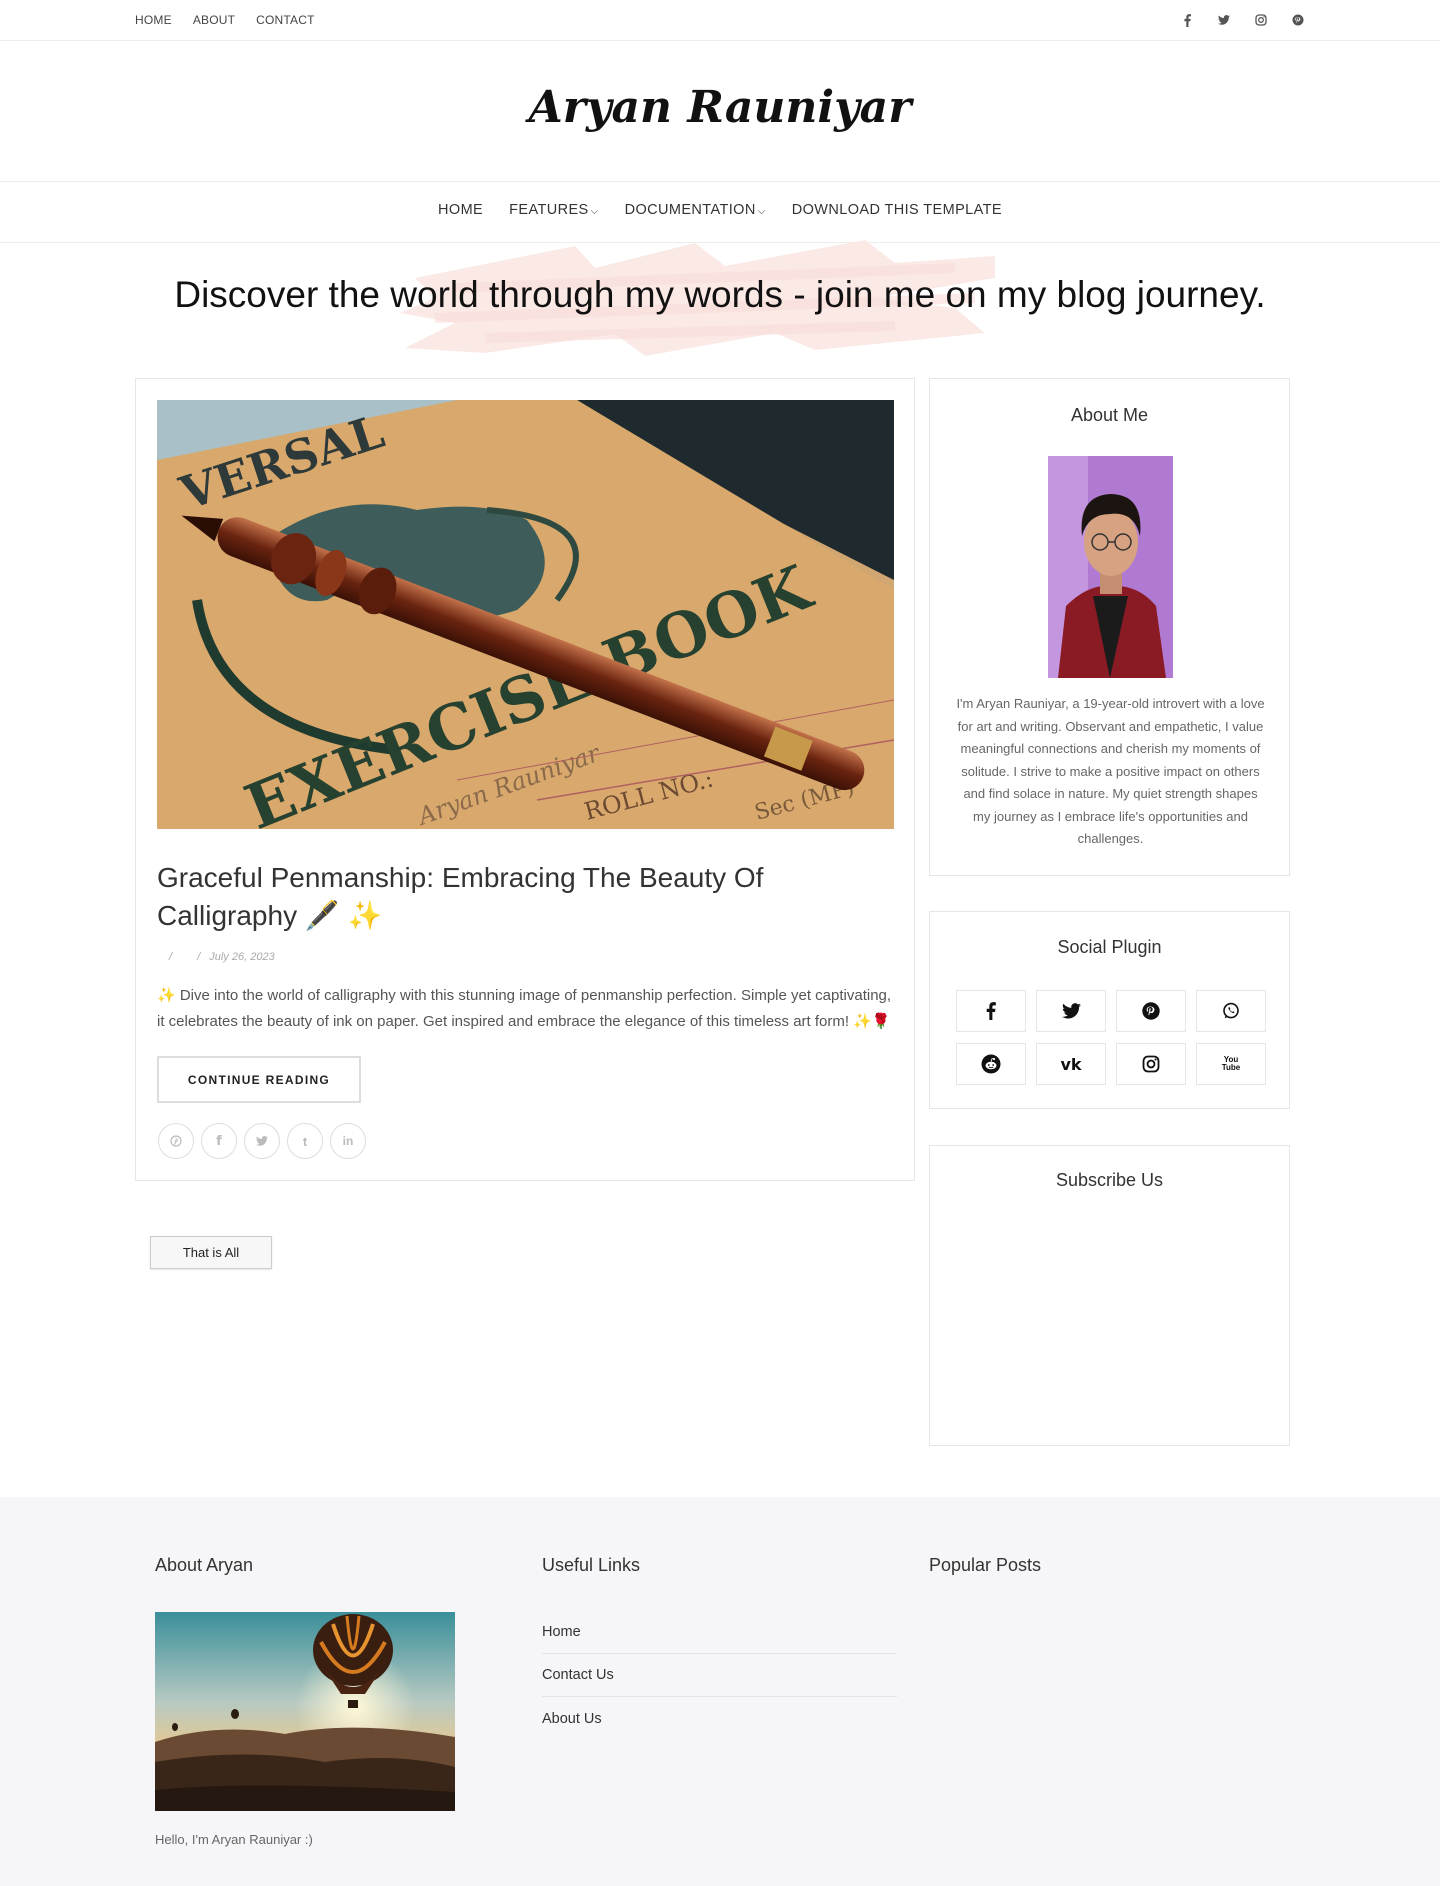 The height and width of the screenshot is (1886, 1440). What do you see at coordinates (153, 20) in the screenshot?
I see `top-link-home: HOME` at bounding box center [153, 20].